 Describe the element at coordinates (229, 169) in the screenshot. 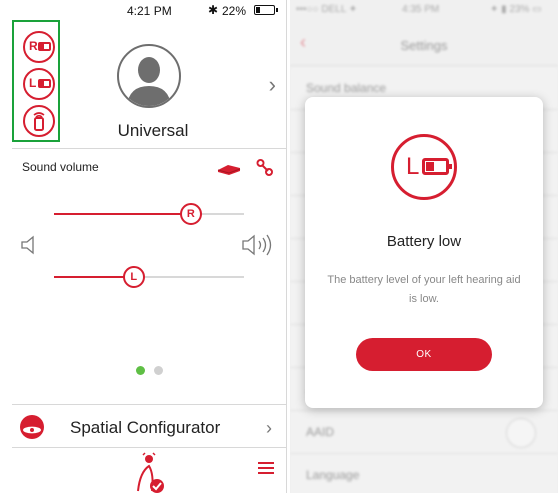

I see `device-icon` at that location.